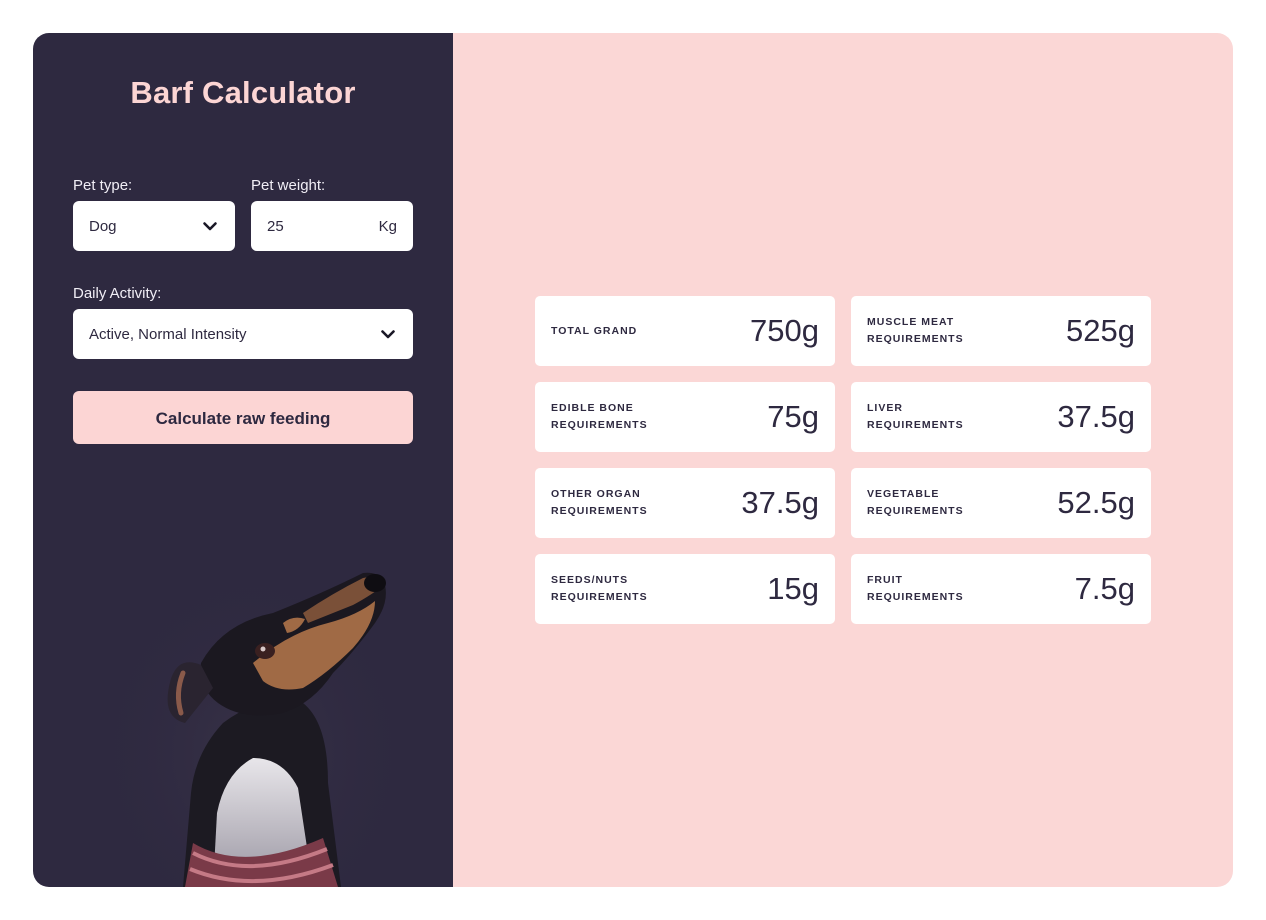 The width and height of the screenshot is (1266, 920). What do you see at coordinates (1001, 331) in the screenshot?
I see `result-card-muscle-meat: MUSCLE MEAT REQUIREMENTS 525g` at bounding box center [1001, 331].